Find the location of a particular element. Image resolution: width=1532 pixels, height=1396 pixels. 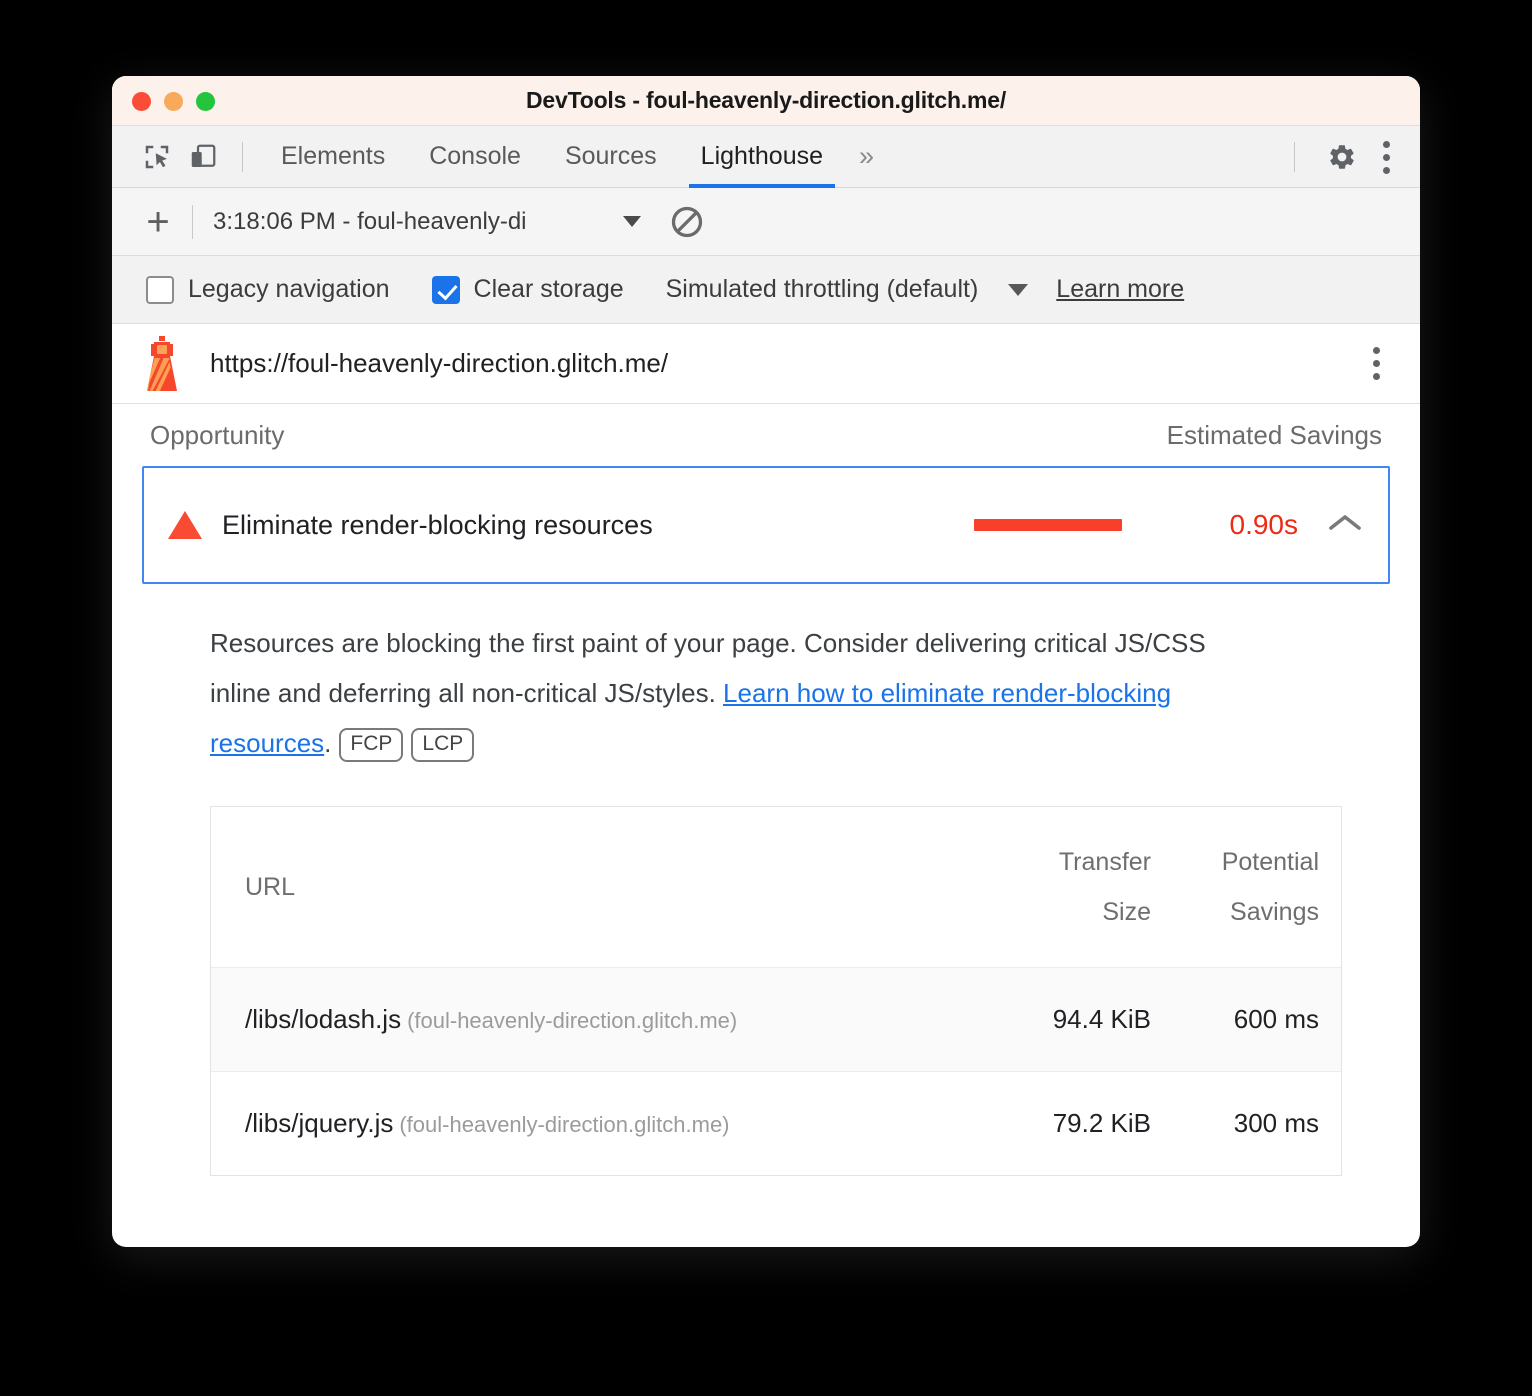

report-menu-icon is located at coordinates (1376, 363).